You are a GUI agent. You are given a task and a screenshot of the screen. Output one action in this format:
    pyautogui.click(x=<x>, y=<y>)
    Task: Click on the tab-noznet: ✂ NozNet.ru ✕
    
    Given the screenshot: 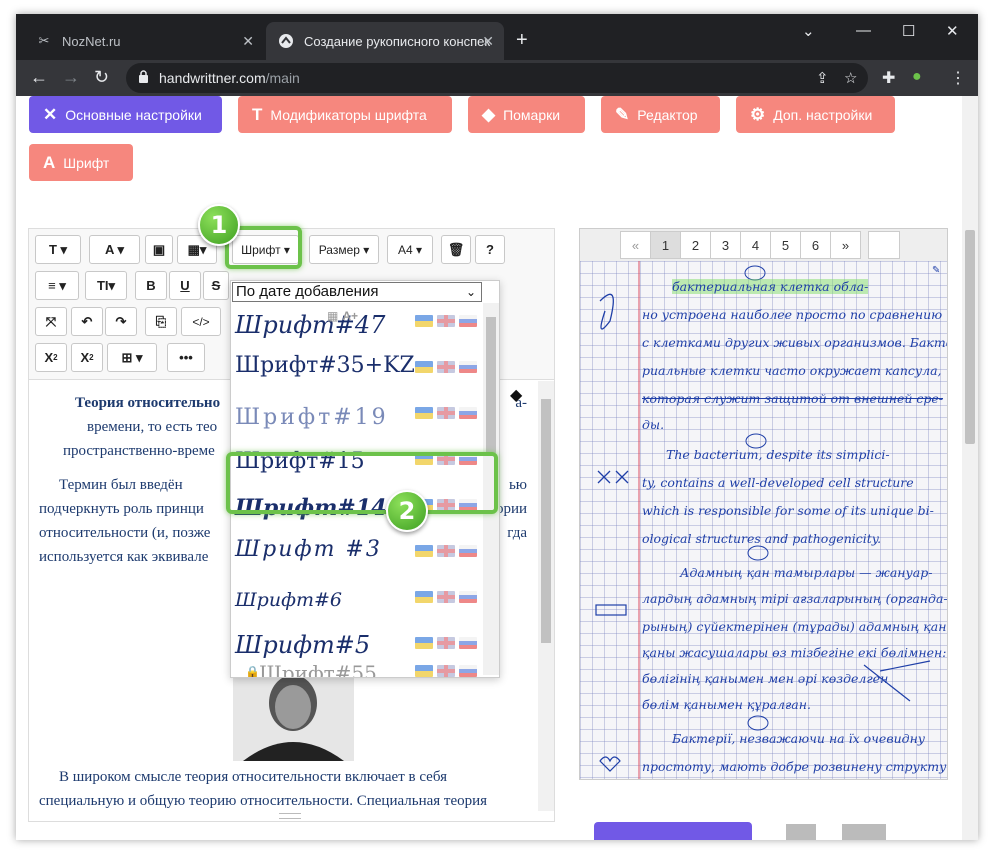 What is the action you would take?
    pyautogui.click(x=144, y=41)
    